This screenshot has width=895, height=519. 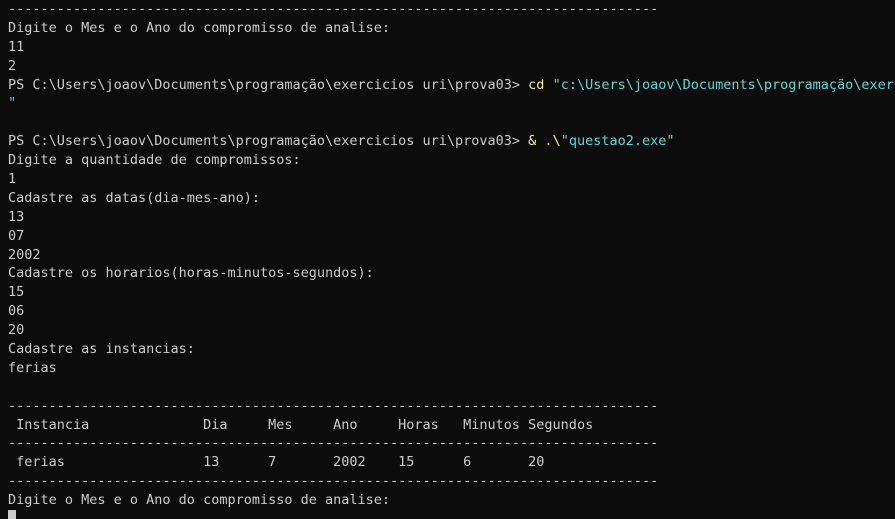 What do you see at coordinates (32, 367) in the screenshot?
I see `output-line: ferias` at bounding box center [32, 367].